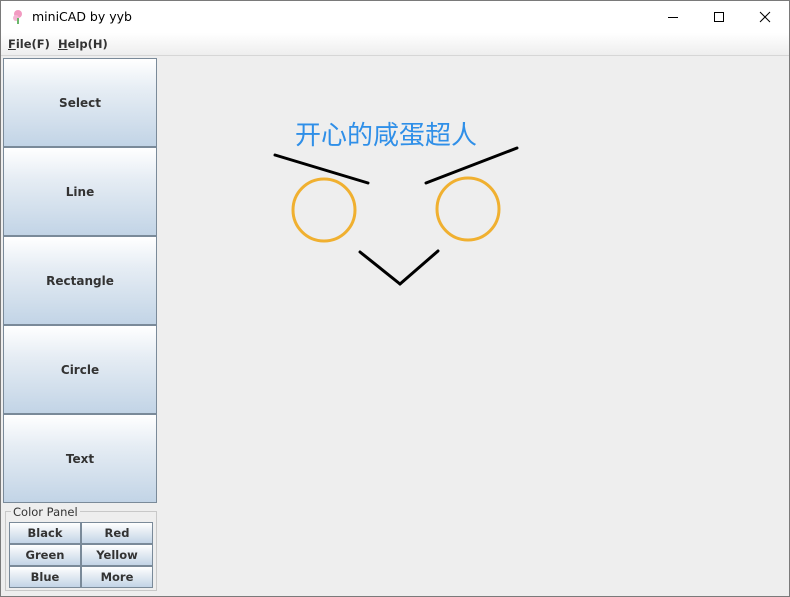 This screenshot has width=790, height=597. I want to click on close-icon, so click(765, 17).